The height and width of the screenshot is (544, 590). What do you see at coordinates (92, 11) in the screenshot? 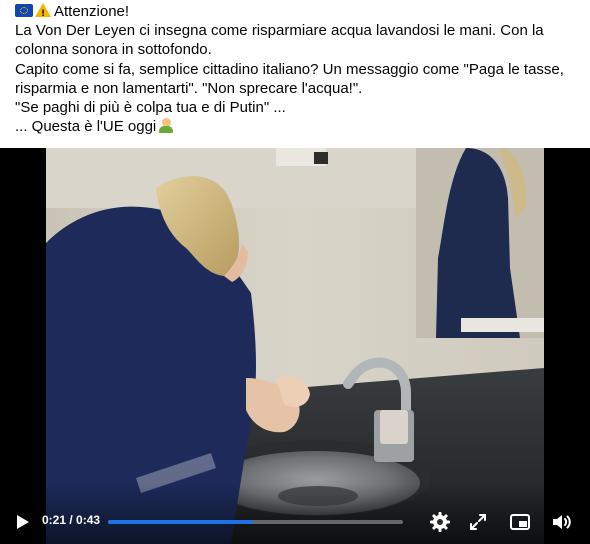
I see `post-heading: Attenzione!` at bounding box center [92, 11].